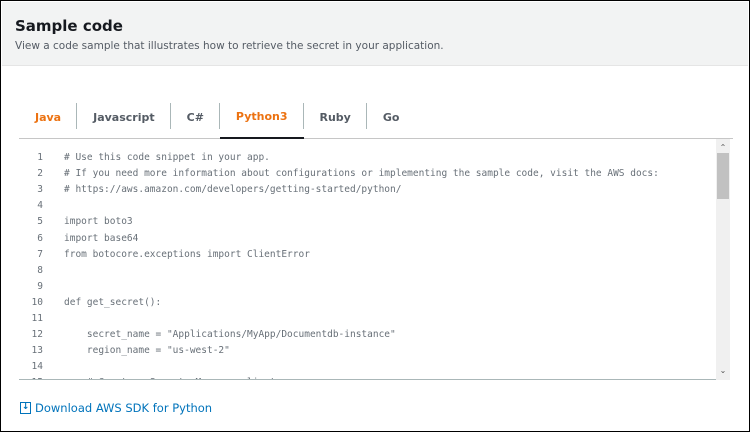  What do you see at coordinates (40, 174) in the screenshot?
I see `line-number: 2` at bounding box center [40, 174].